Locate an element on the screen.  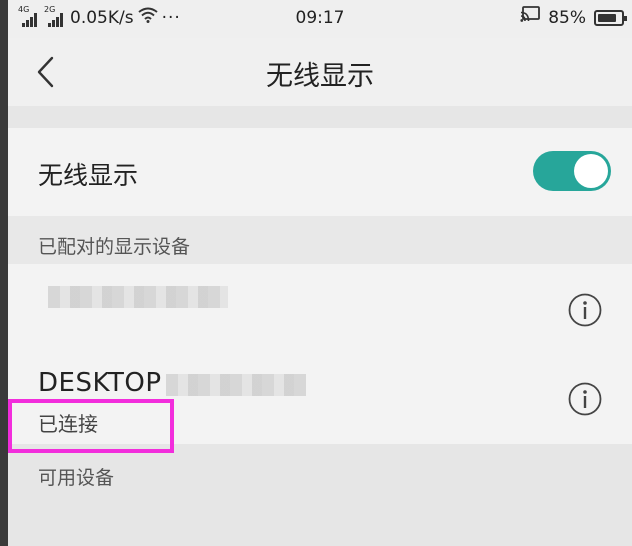
available-devices-title: 可用设备 is located at coordinates (76, 478).